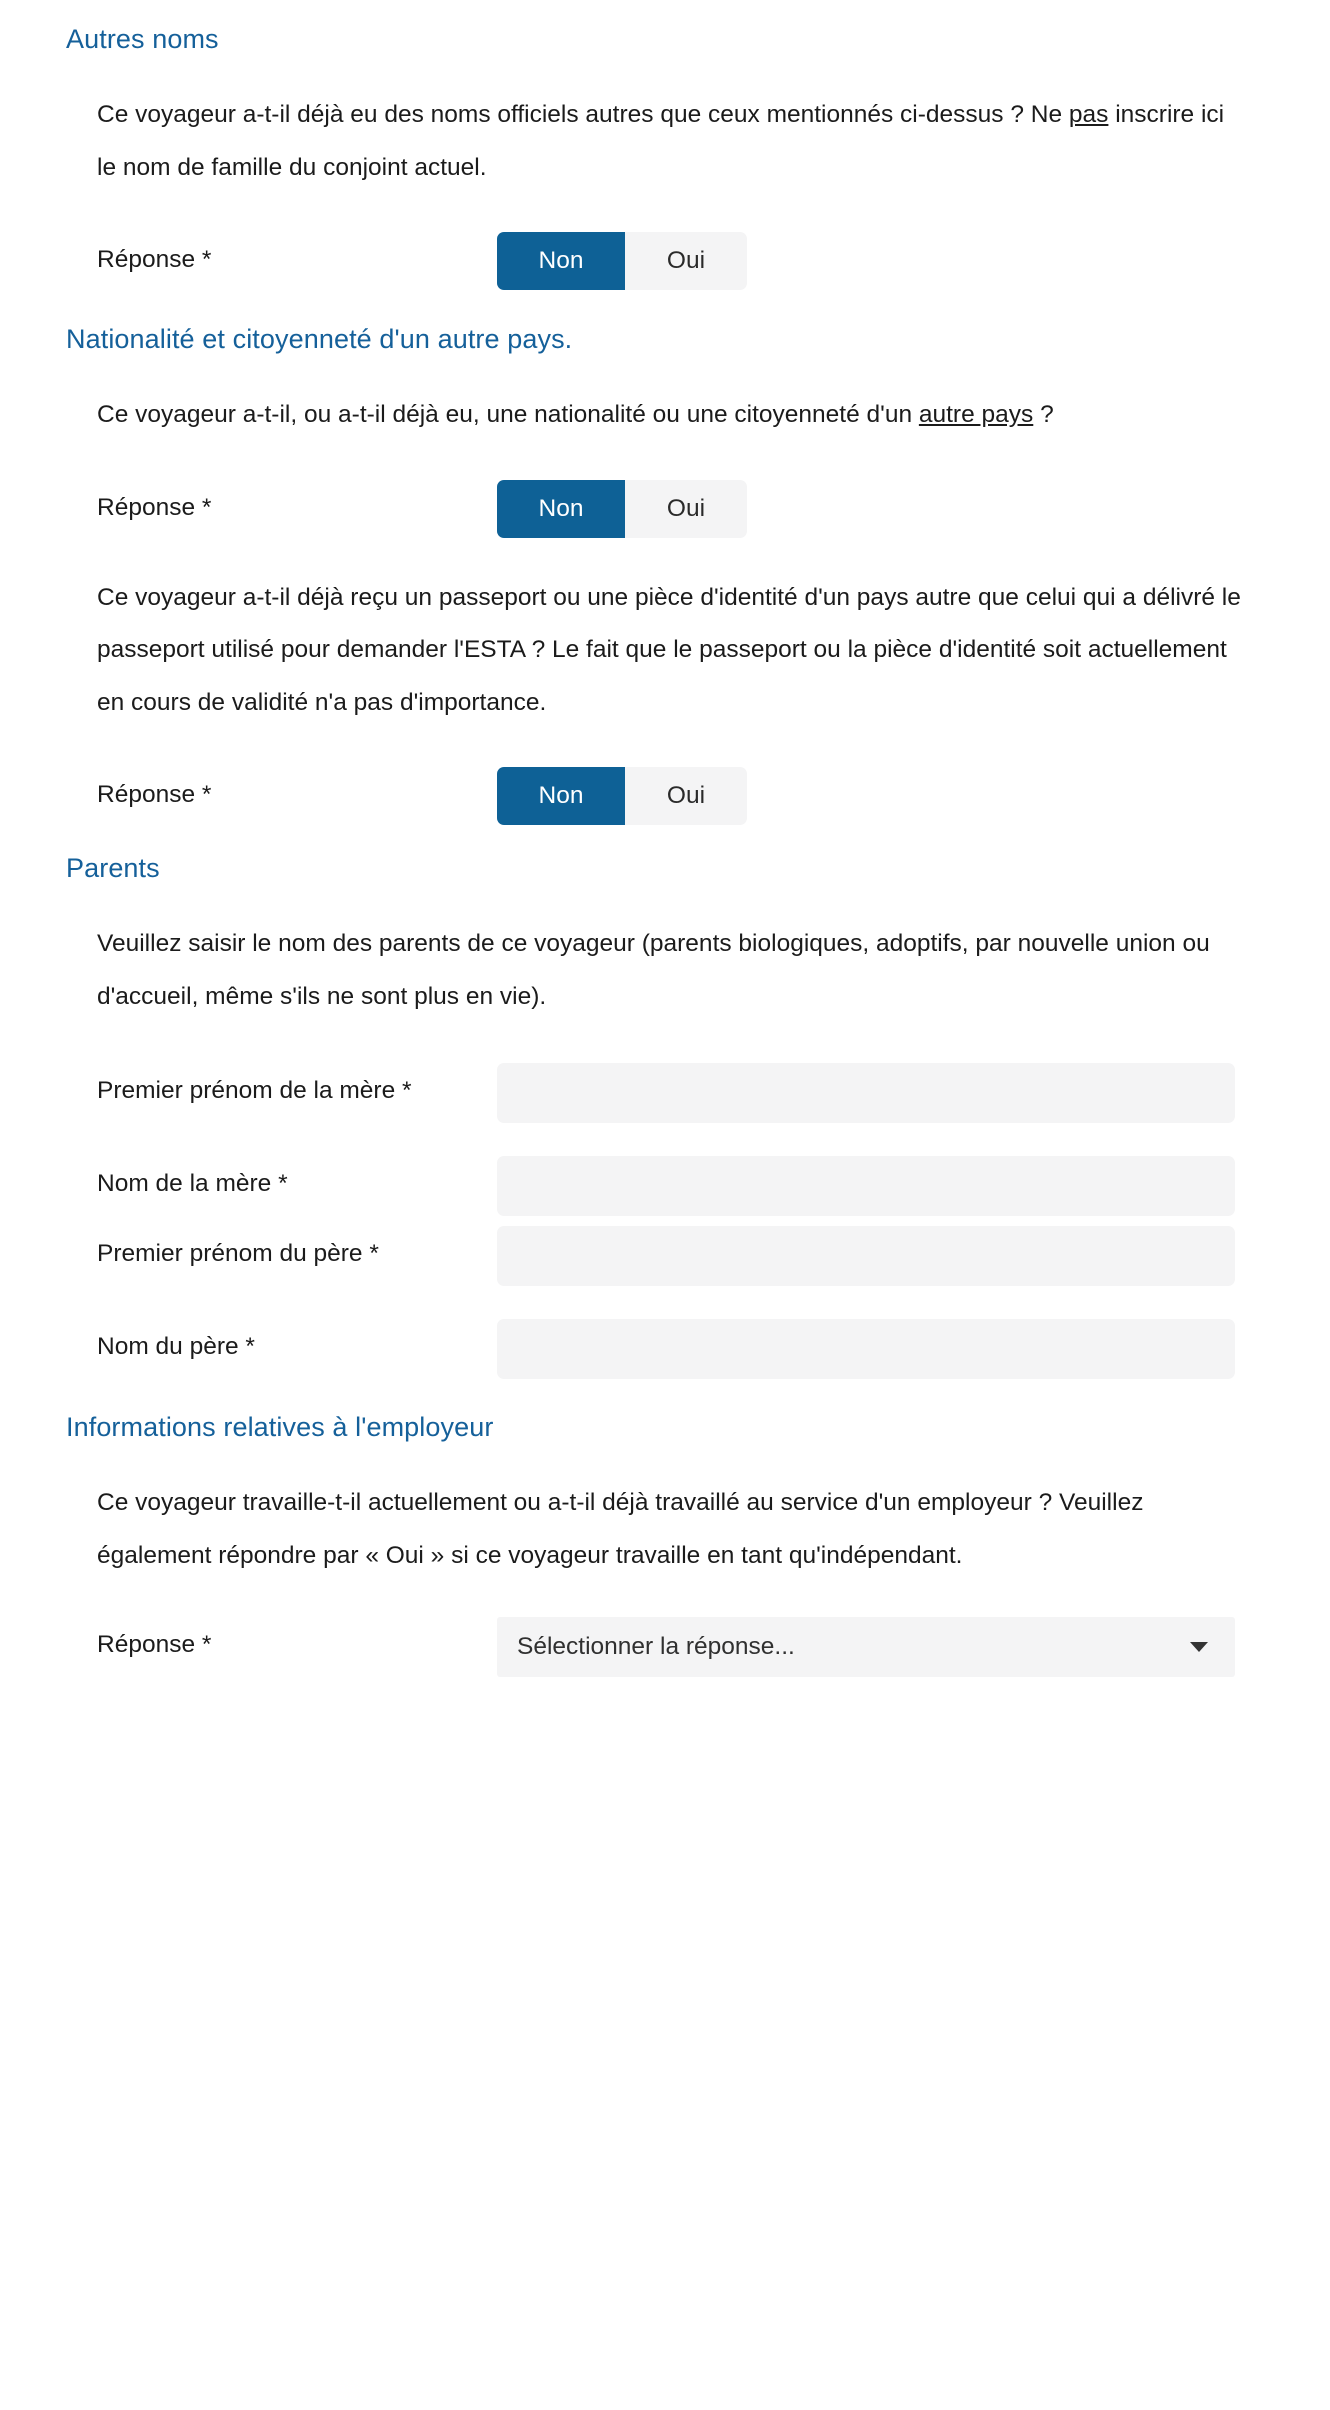 This screenshot has width=1330, height=2410. I want to click on autres-noms-answer-control: Non Oui, so click(867, 261).